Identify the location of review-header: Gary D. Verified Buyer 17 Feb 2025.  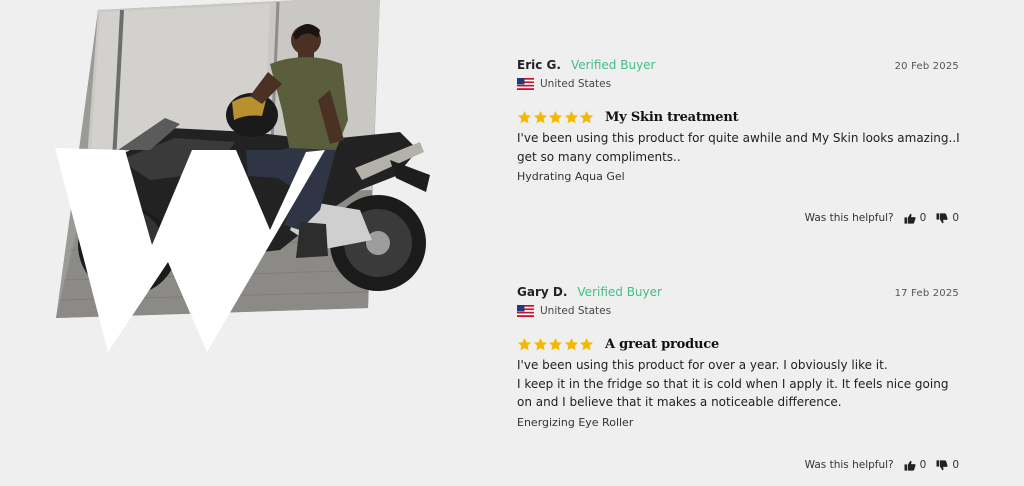
(738, 293).